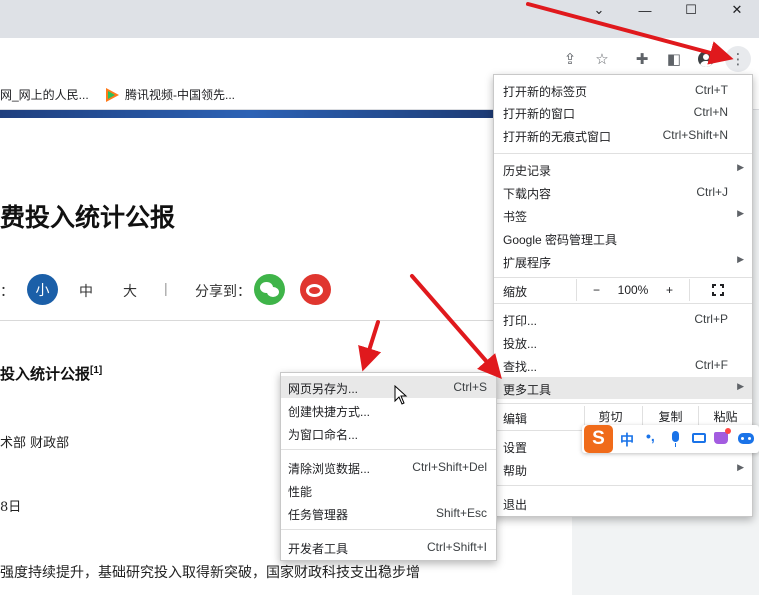 This screenshot has height=595, width=759. I want to click on article-body: 强度持续提升，基础研究投入取得新突破，国家财政科技支出稳步增, so click(210, 572).